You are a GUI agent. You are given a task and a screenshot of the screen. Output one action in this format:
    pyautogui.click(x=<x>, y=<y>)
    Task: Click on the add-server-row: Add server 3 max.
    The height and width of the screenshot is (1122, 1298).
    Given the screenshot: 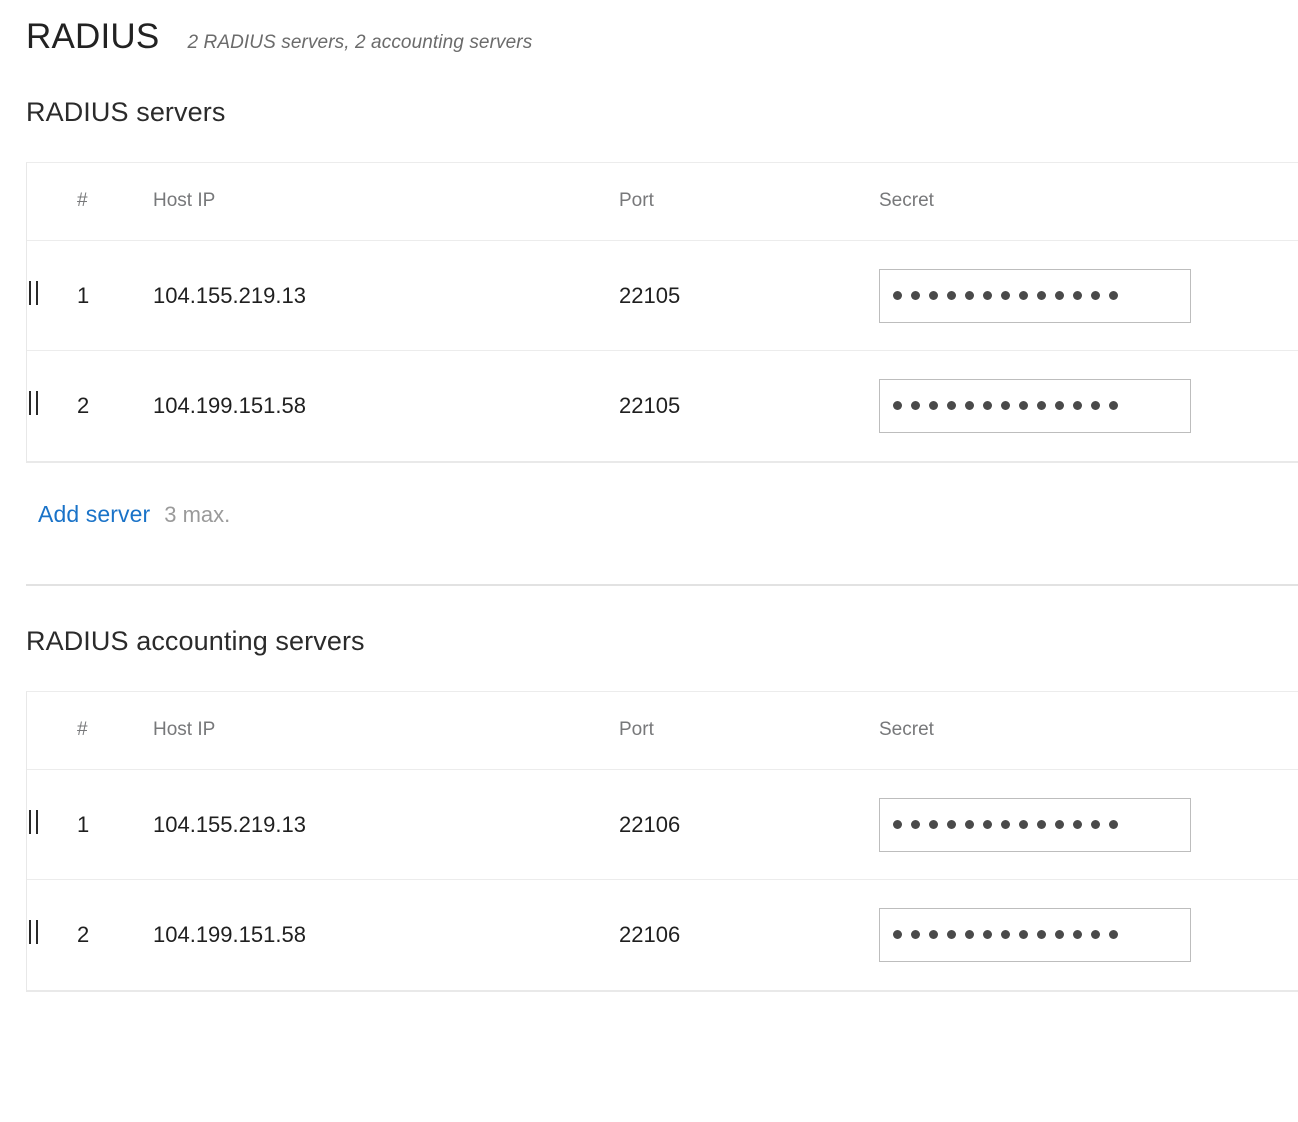 What is the action you would take?
    pyautogui.click(x=649, y=495)
    